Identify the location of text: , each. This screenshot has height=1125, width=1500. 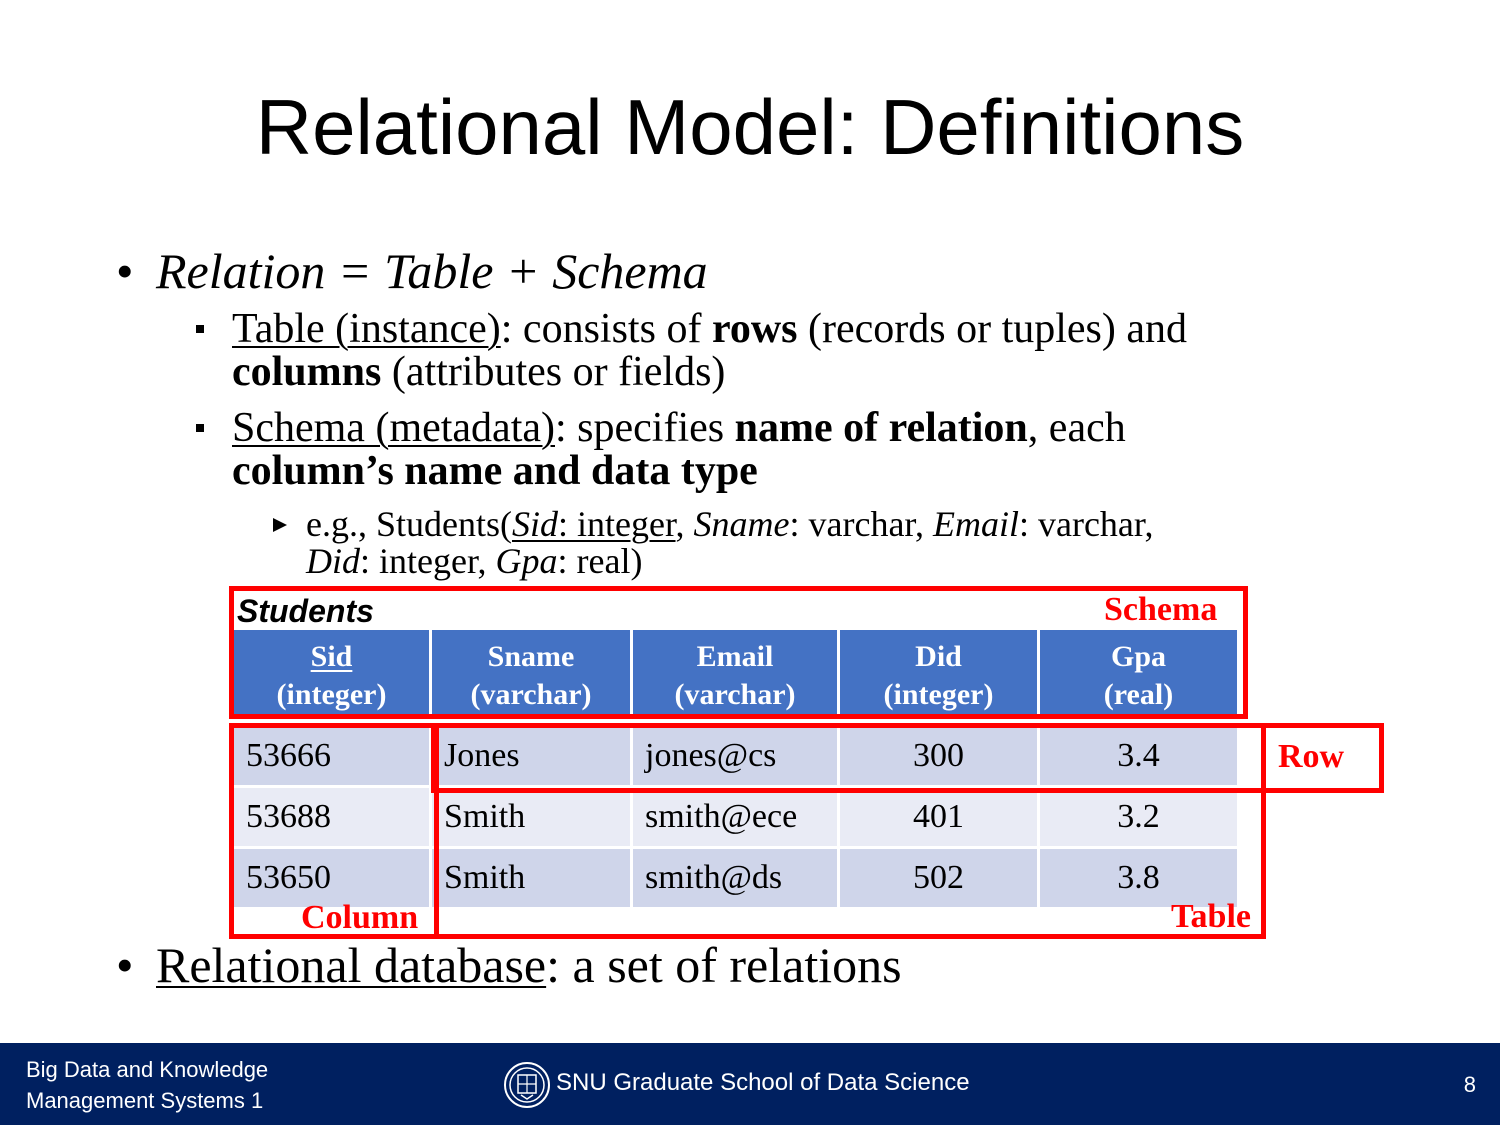
(1076, 428).